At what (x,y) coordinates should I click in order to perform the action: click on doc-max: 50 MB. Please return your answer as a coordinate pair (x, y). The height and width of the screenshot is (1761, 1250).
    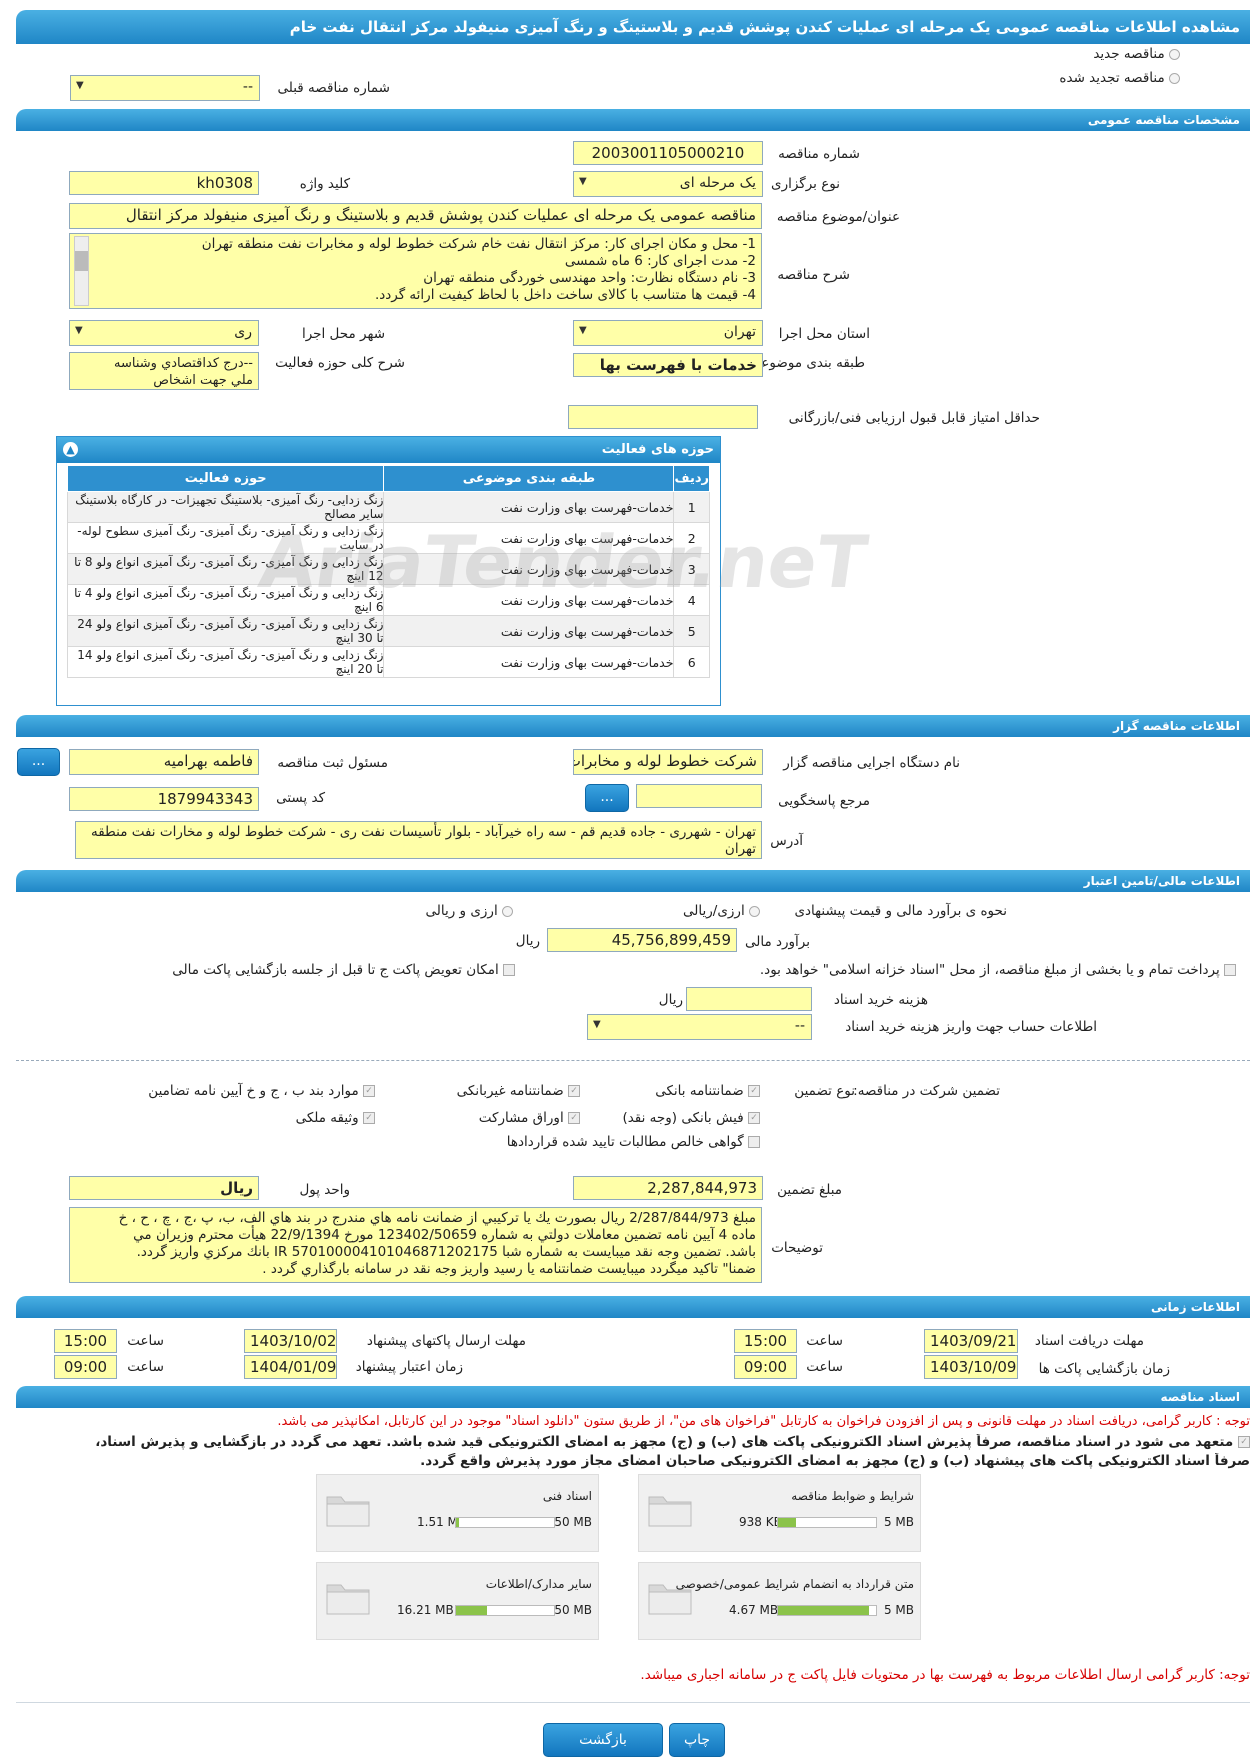
    Looking at the image, I should click on (573, 1522).